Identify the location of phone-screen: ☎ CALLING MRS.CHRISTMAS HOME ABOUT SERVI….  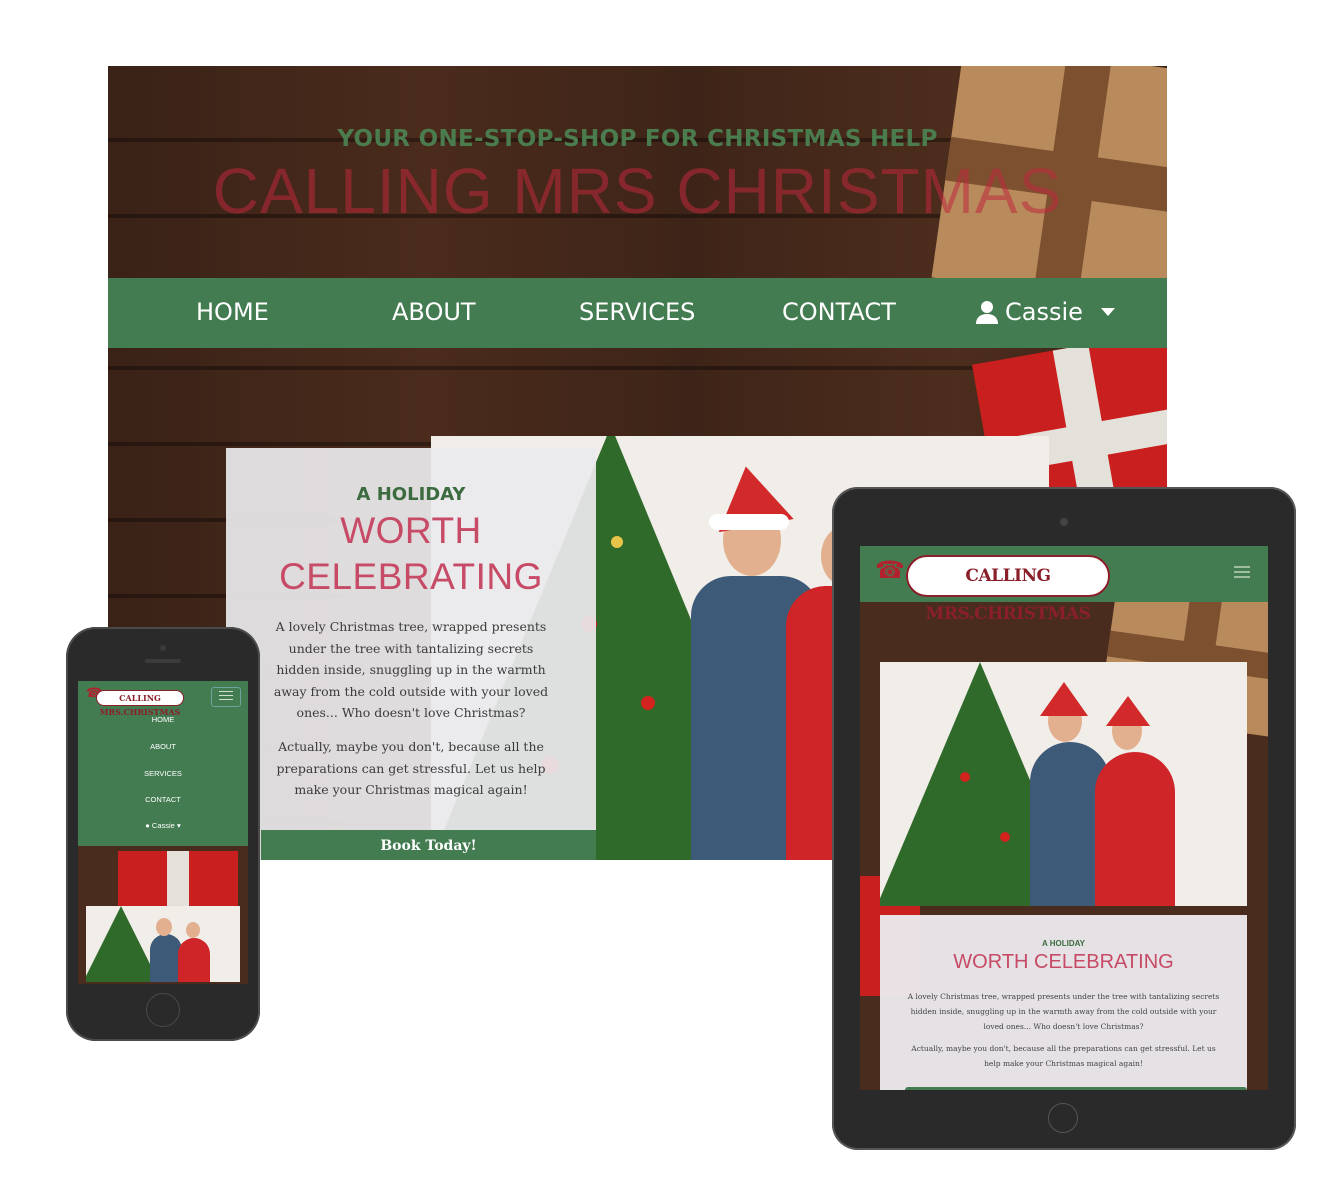
(163, 832).